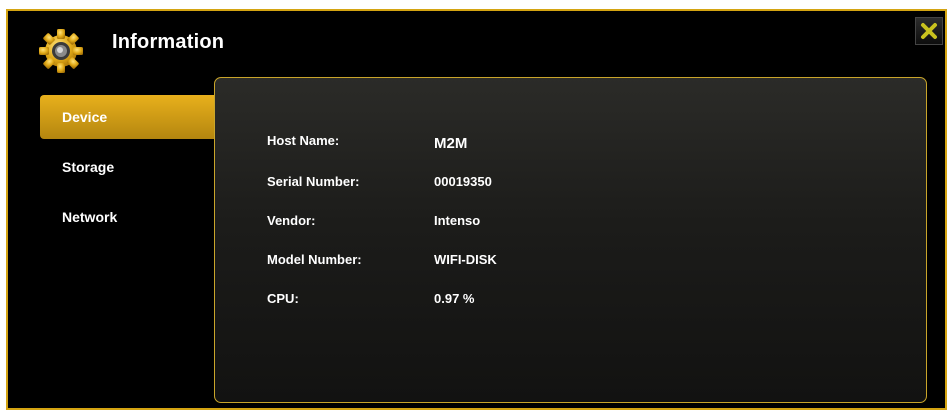 The image size is (951, 412). Describe the element at coordinates (127, 167) in the screenshot. I see `sidebar-item-storage: Storage` at that location.